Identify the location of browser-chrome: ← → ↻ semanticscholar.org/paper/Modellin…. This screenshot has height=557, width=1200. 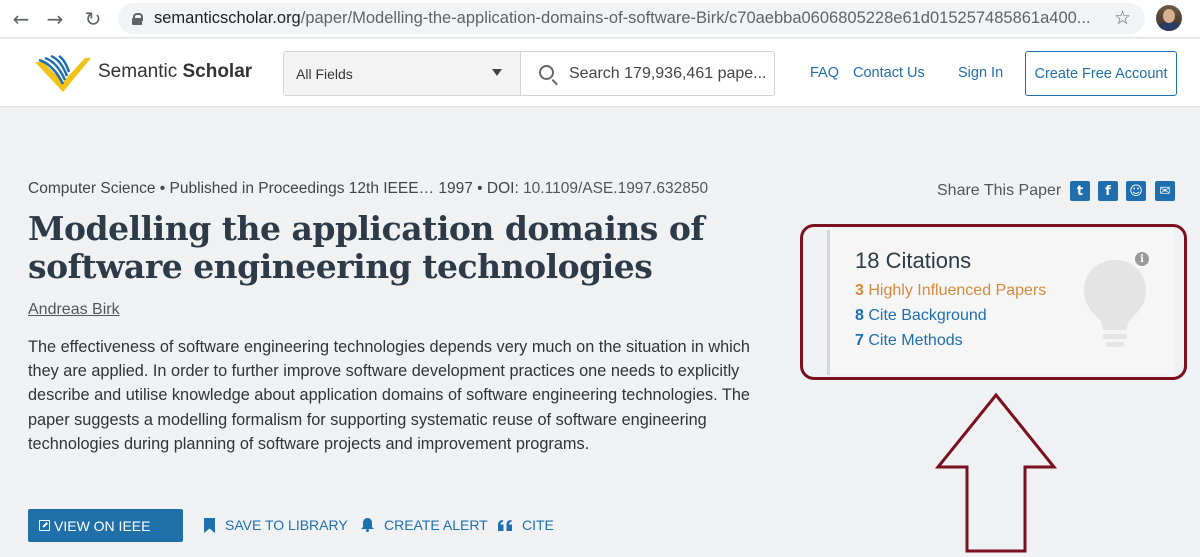
(600, 19).